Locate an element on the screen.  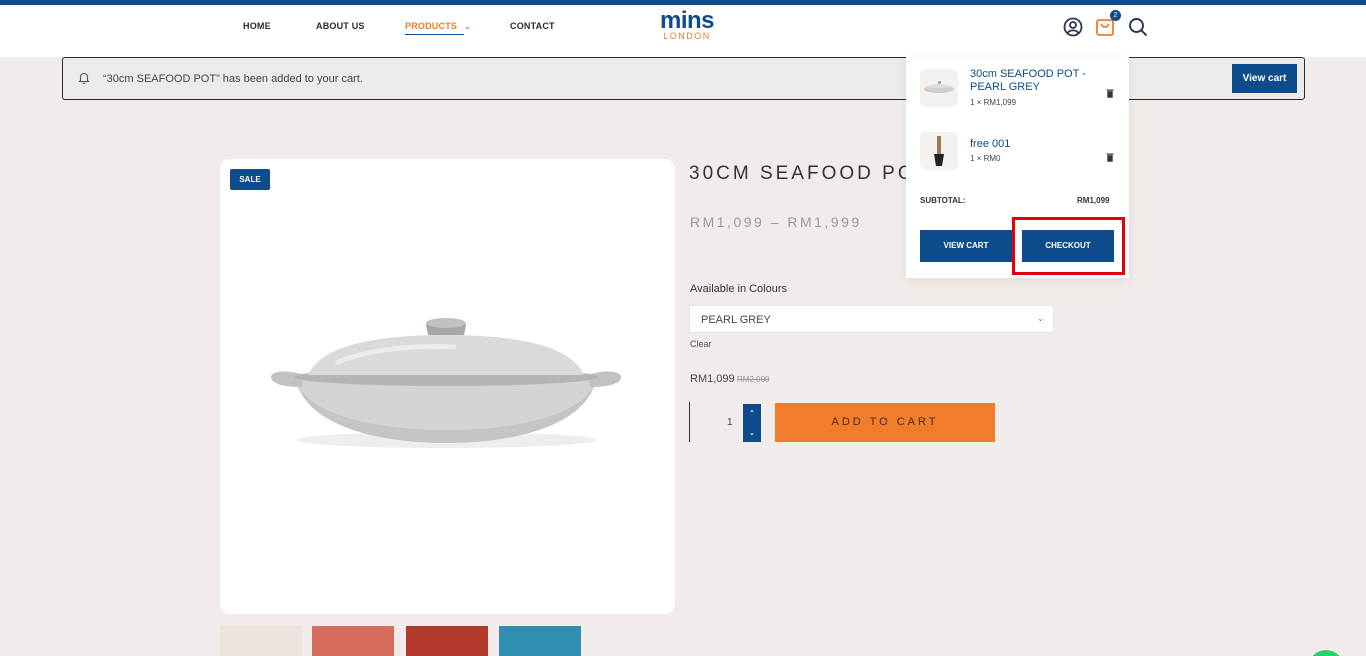
clear-selection-link: Clear is located at coordinates (701, 344).